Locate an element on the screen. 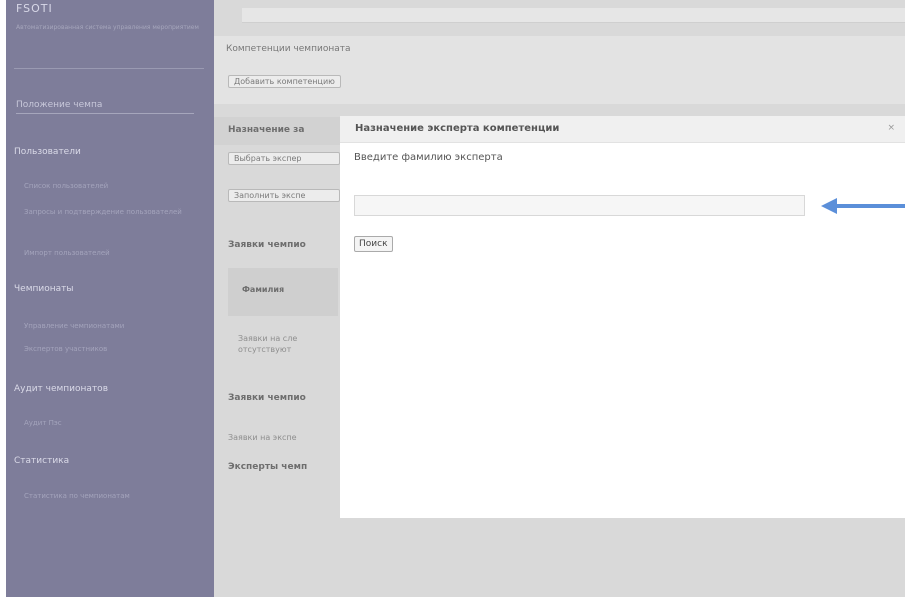  select-expert-button: Выбрать экспер is located at coordinates (284, 158).